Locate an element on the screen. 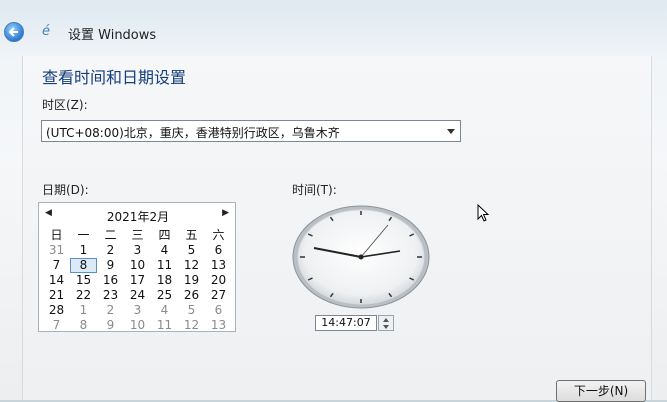 Image resolution: width=667 pixels, height=402 pixels. calendar-day: 3 is located at coordinates (137, 250).